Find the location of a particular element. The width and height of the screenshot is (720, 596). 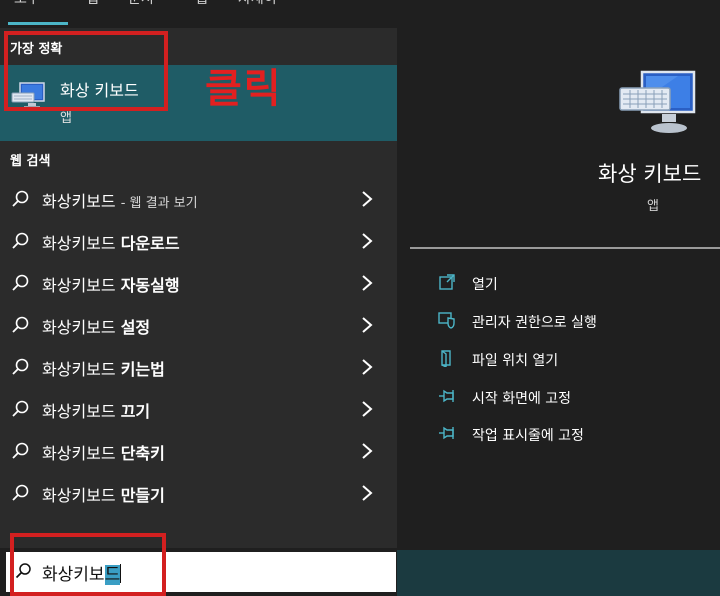

action-label: 관리자 권한으로 실행 is located at coordinates (534, 323).